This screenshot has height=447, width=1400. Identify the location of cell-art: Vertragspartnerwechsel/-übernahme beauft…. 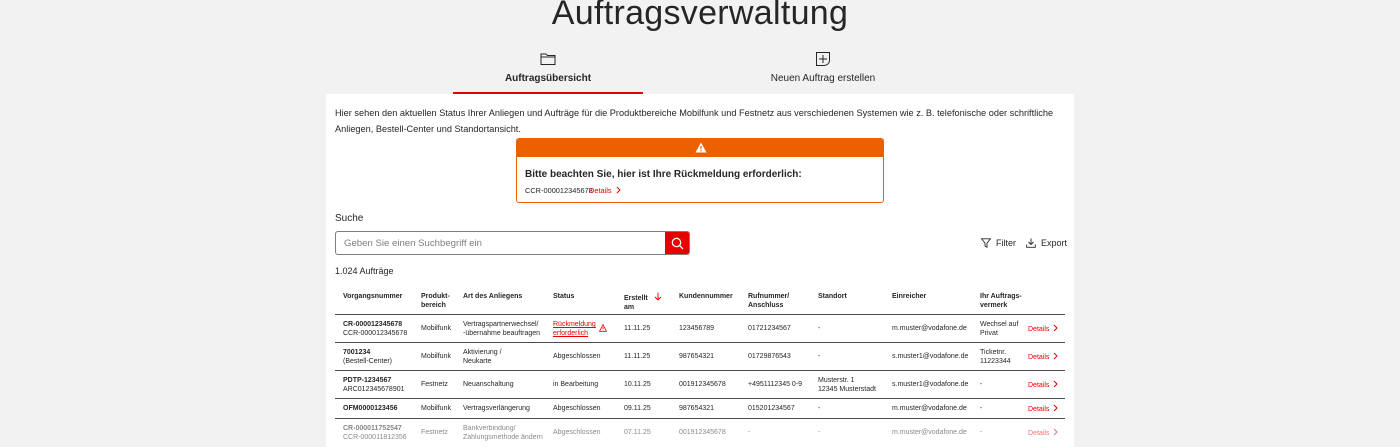
(502, 329).